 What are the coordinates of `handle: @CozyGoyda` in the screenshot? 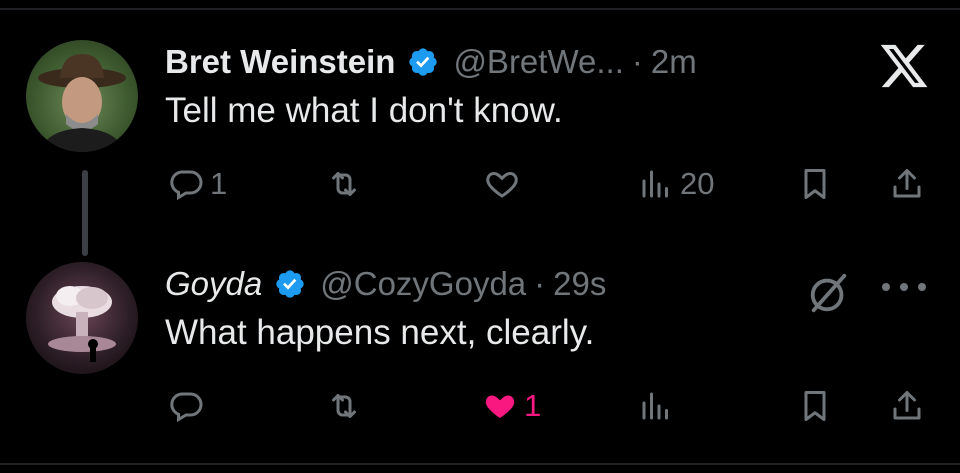 It's located at (423, 284).